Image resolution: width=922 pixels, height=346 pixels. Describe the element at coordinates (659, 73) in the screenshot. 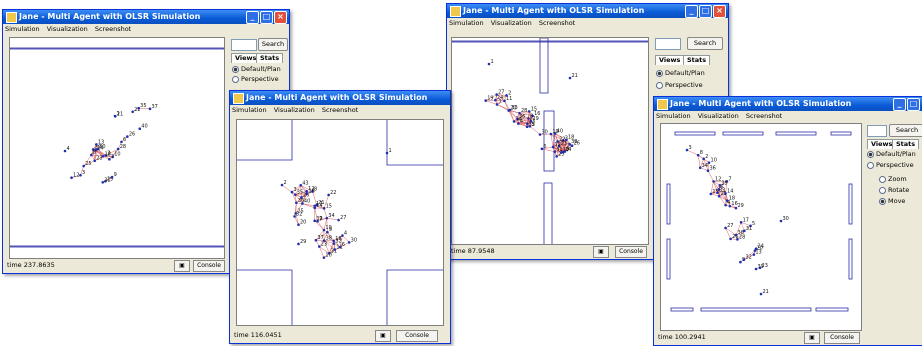

I see `radio-selected-icon` at that location.